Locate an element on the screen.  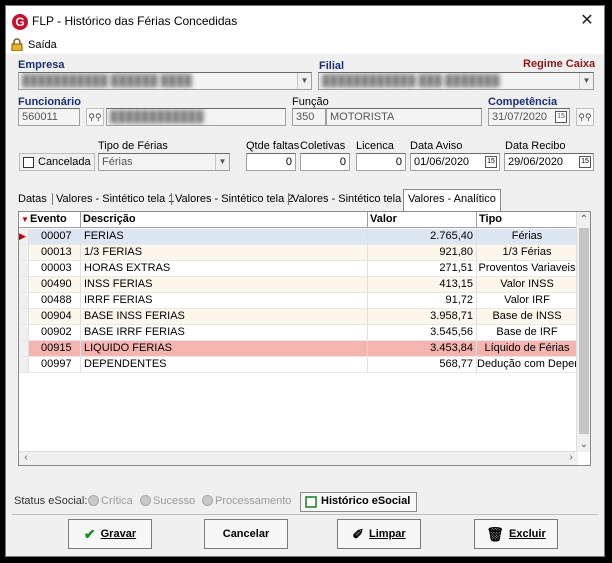
menu-exit: Saída is located at coordinates (42, 45).